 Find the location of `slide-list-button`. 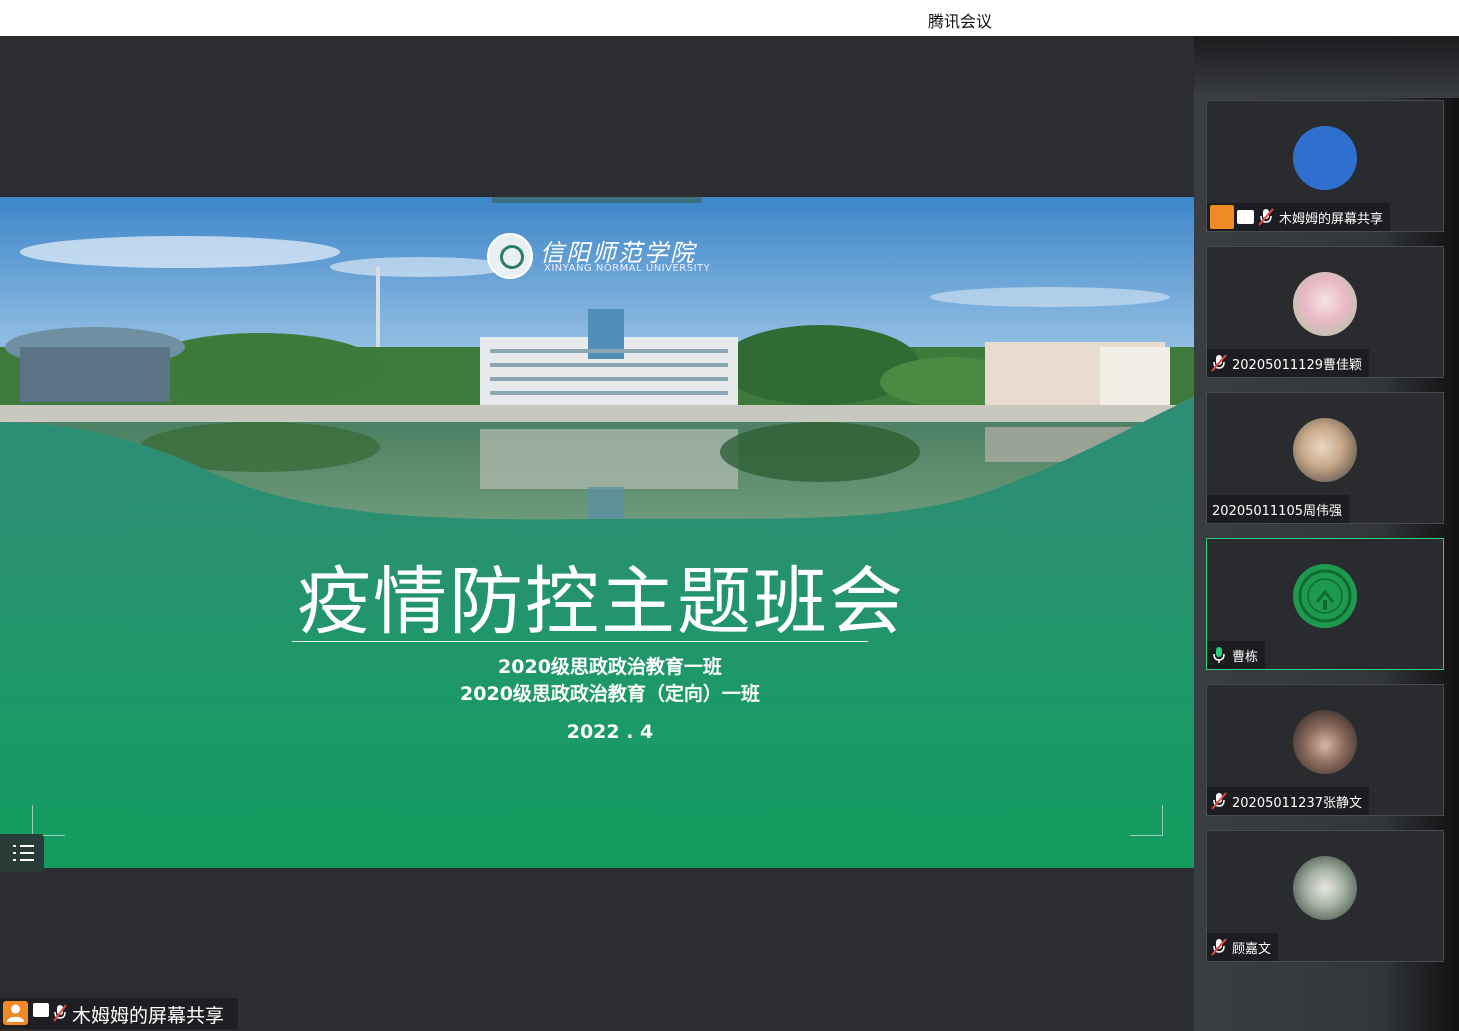

slide-list-button is located at coordinates (22, 853).